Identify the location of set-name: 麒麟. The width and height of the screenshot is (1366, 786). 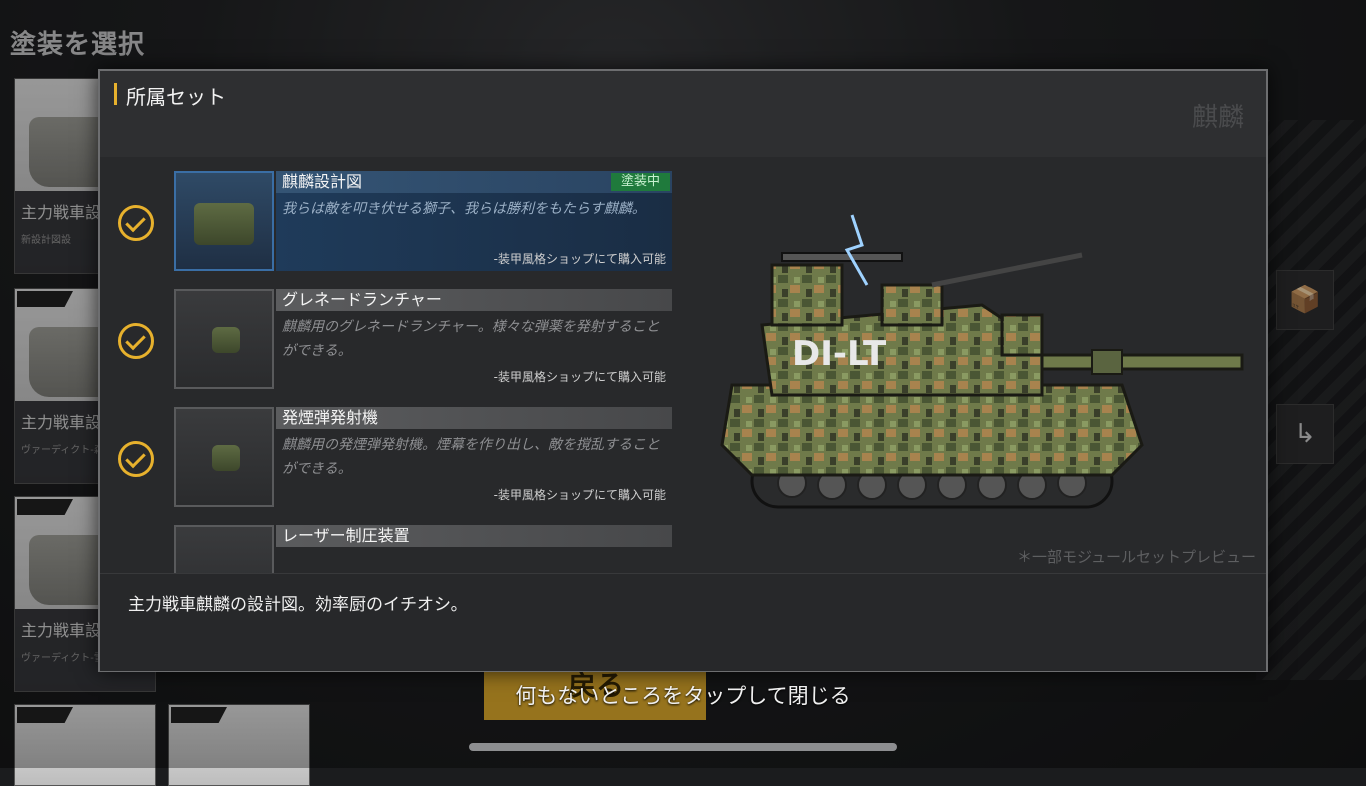
(1217, 118).